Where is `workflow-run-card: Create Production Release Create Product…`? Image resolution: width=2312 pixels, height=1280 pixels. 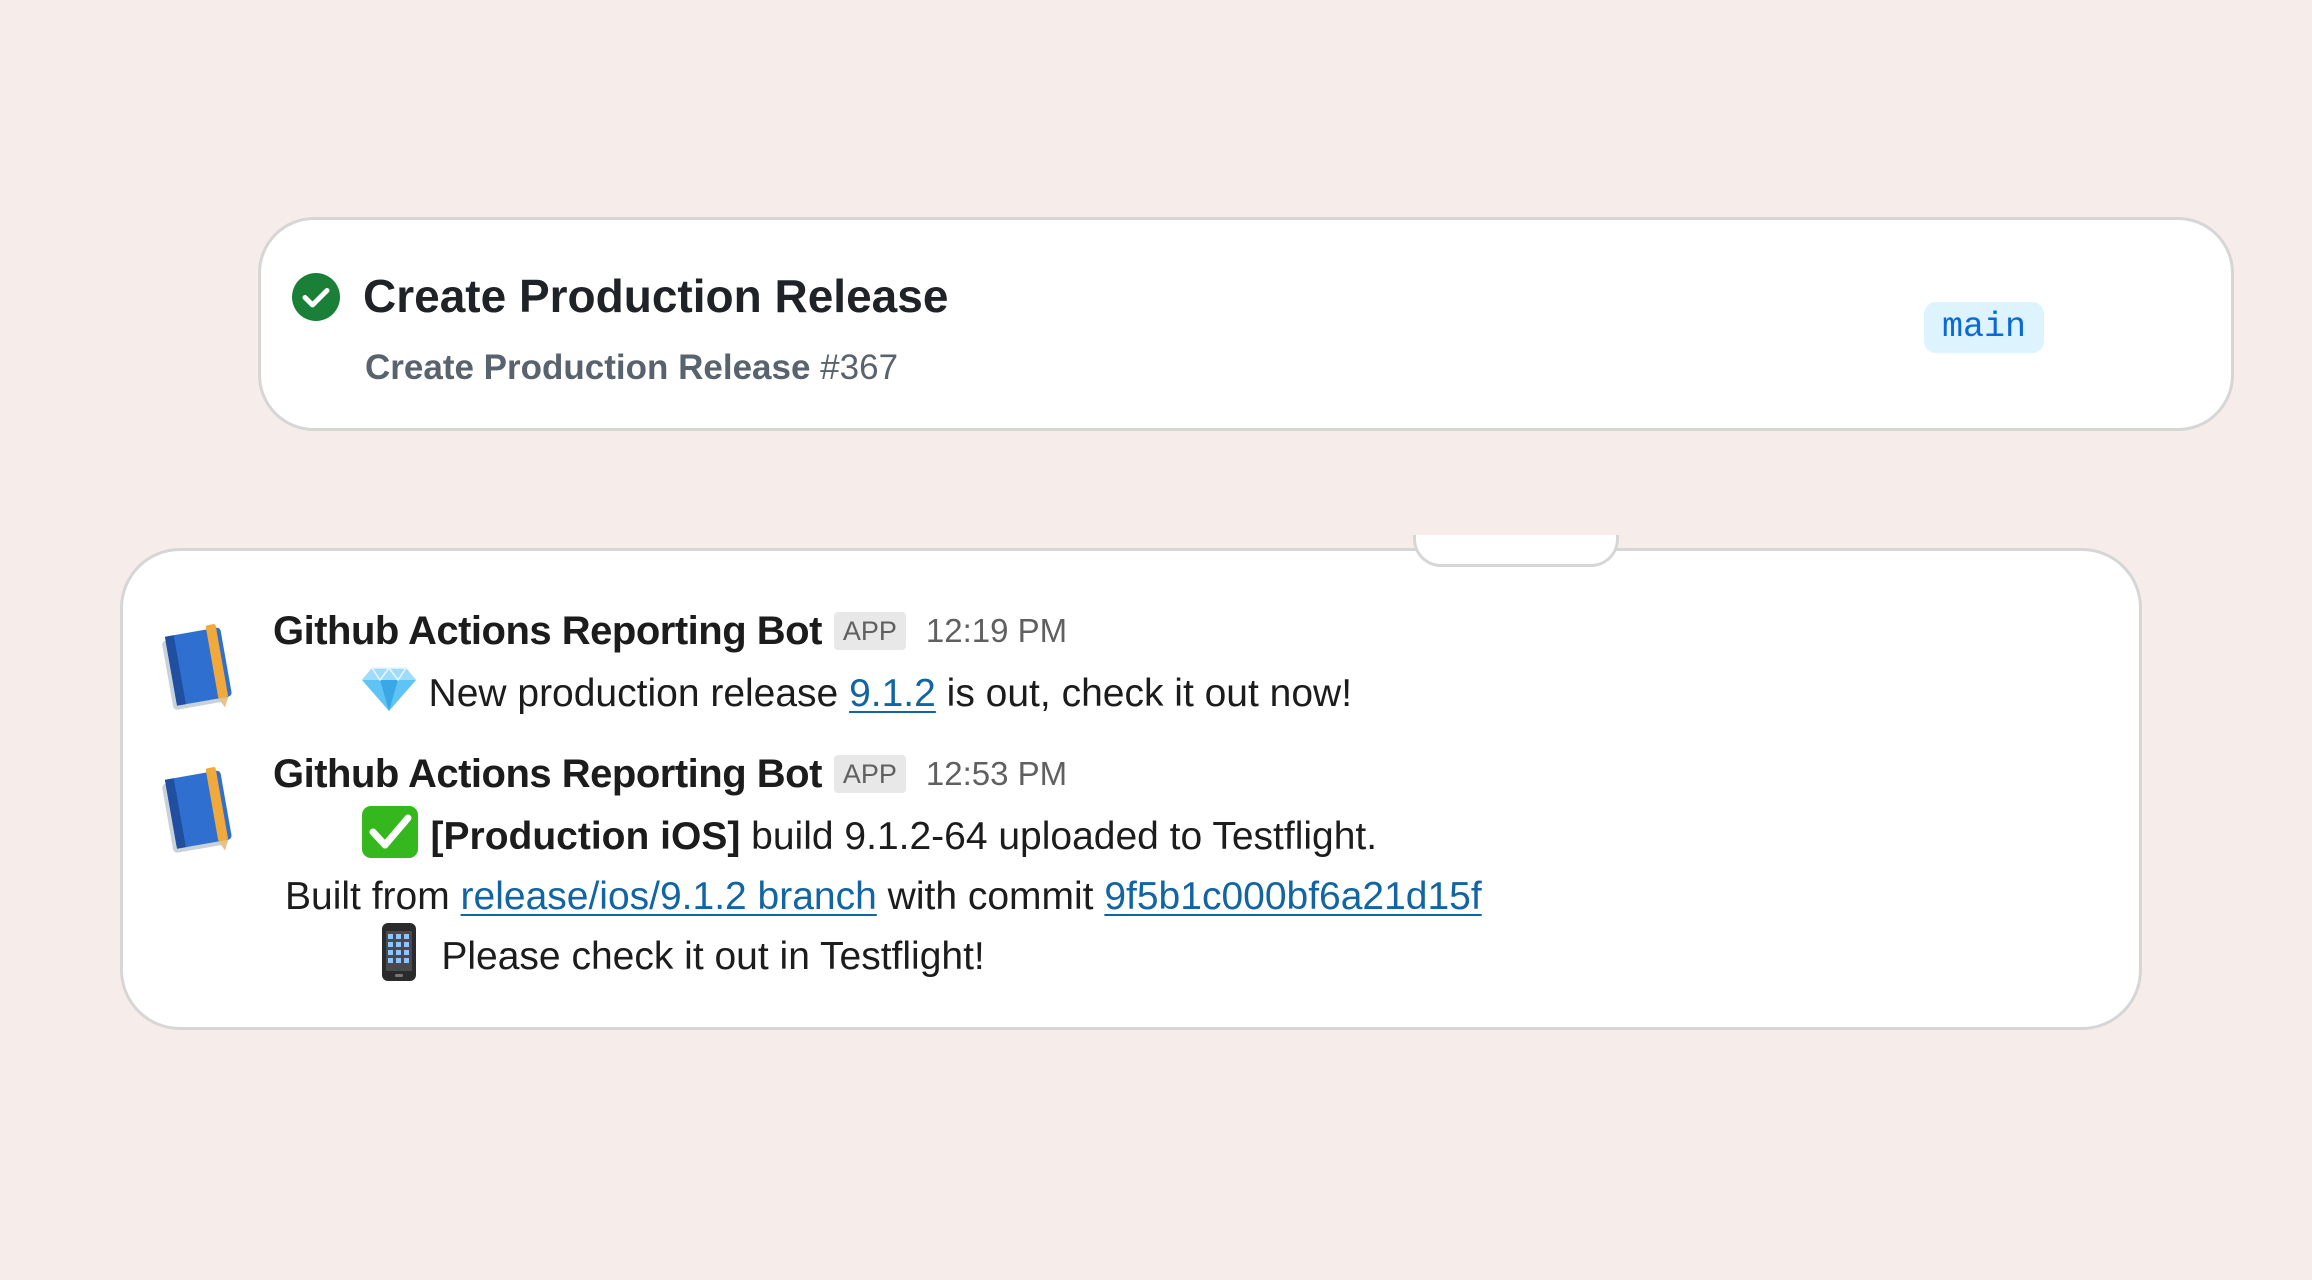 workflow-run-card: Create Production Release Create Product… is located at coordinates (1246, 324).